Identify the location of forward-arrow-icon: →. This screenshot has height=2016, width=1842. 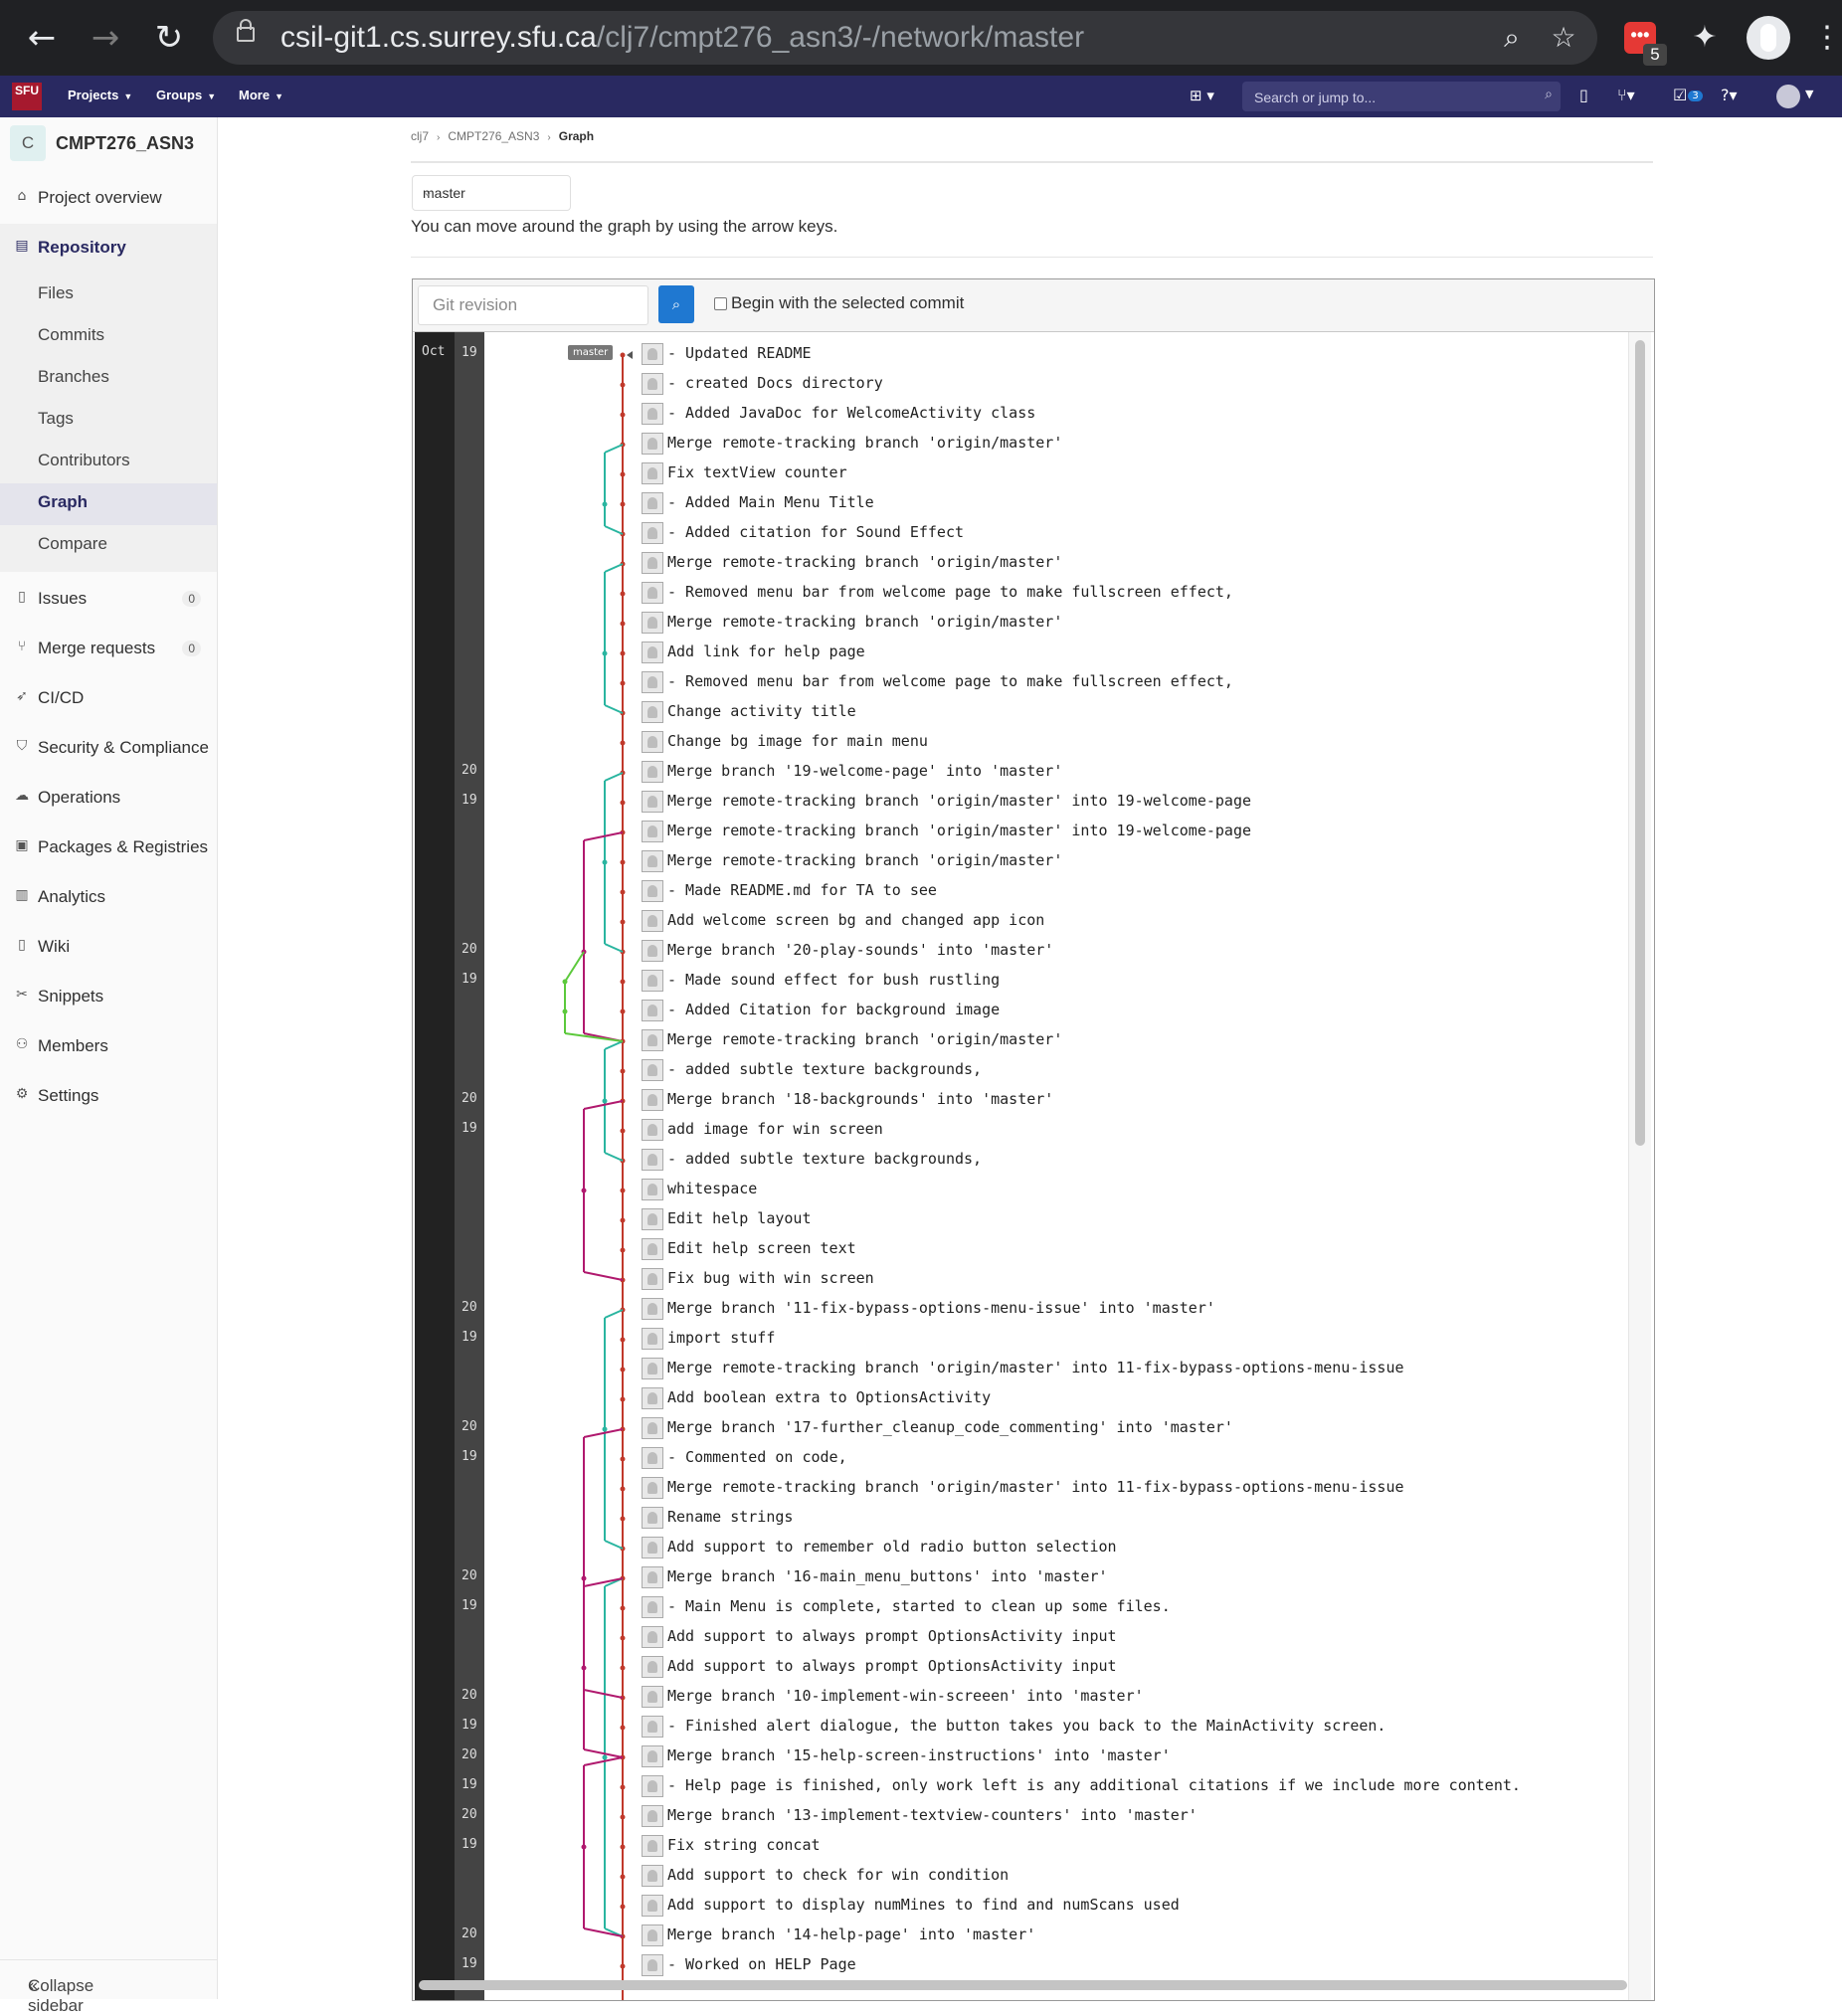
(105, 38).